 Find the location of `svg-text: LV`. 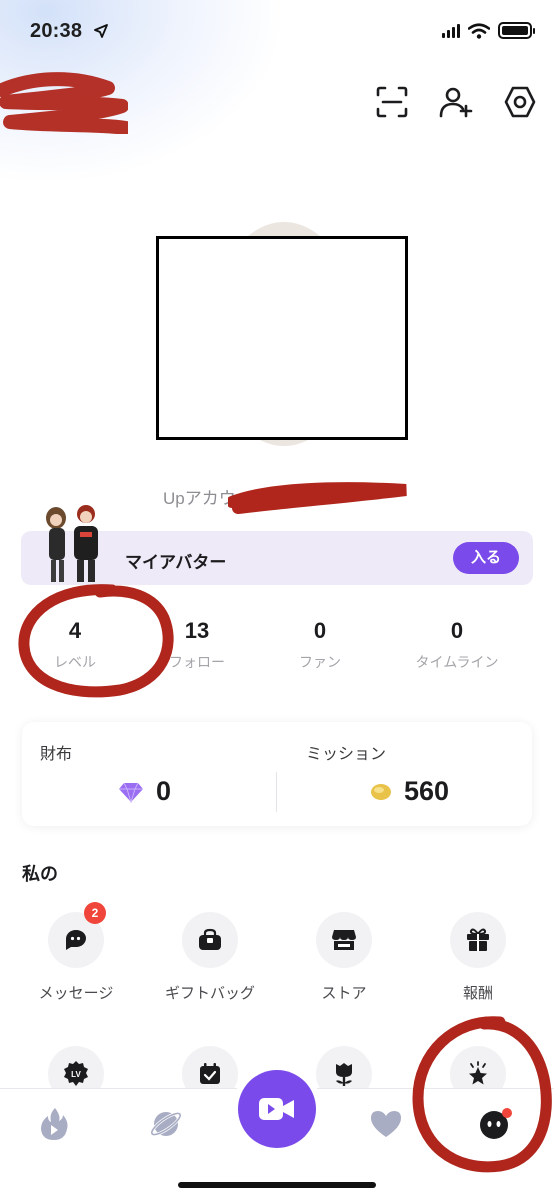

svg-text: LV is located at coordinates (76, 1074).